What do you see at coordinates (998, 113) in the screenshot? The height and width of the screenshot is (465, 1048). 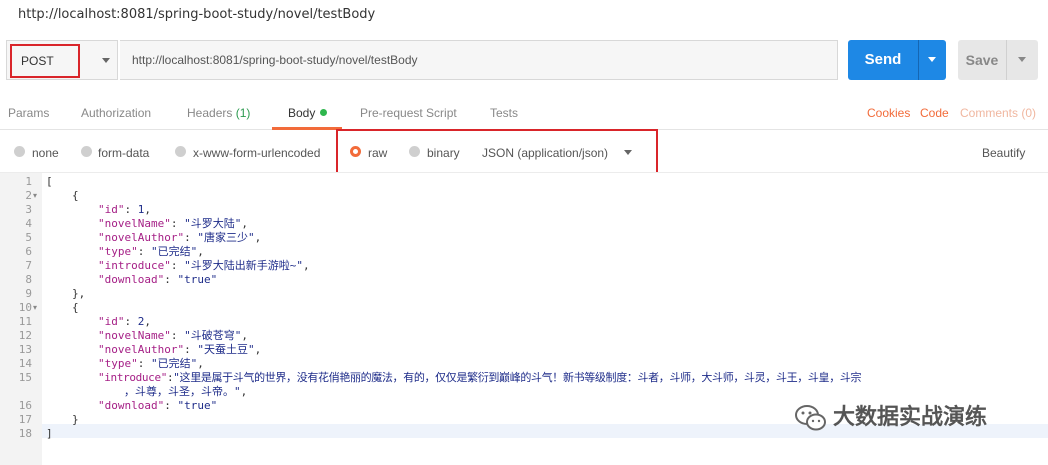 I see `comments-link: Comments (0)` at bounding box center [998, 113].